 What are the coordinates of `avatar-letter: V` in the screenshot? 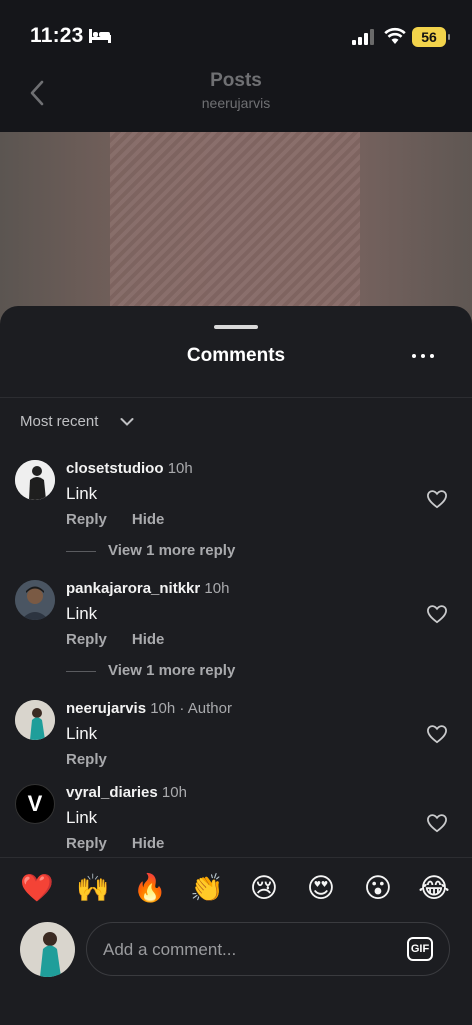 It's located at (35, 803).